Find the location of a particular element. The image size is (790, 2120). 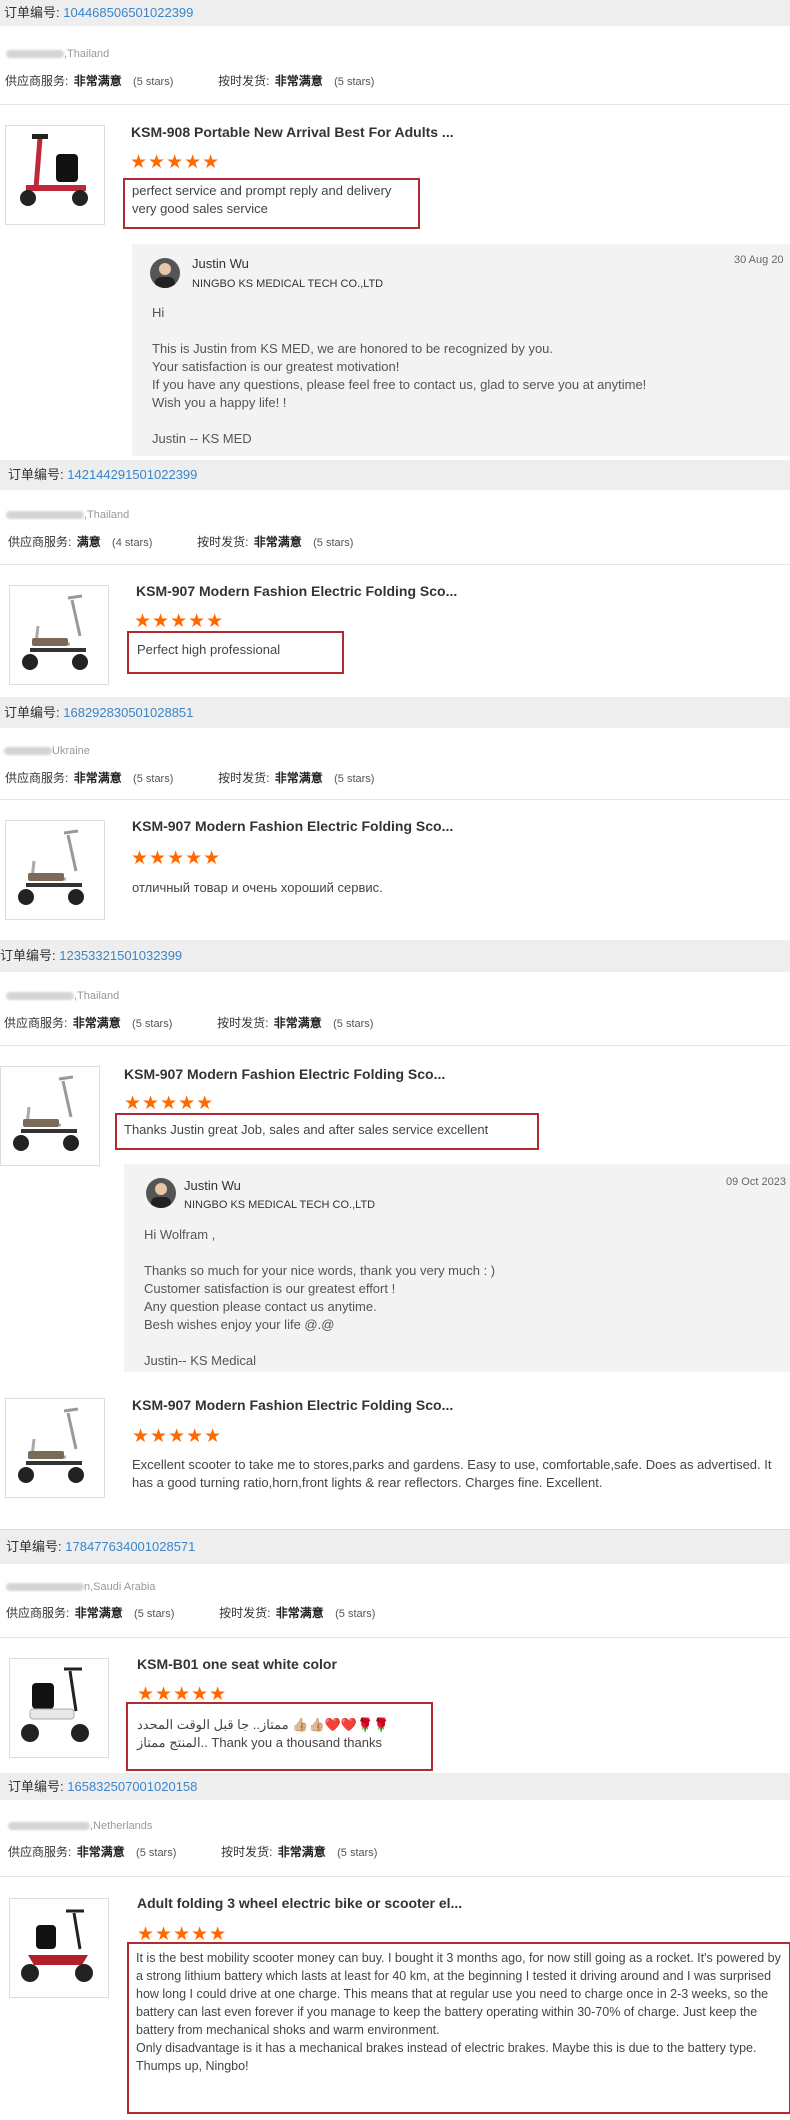

customer-location: ,Netherlands is located at coordinates (80, 1826).